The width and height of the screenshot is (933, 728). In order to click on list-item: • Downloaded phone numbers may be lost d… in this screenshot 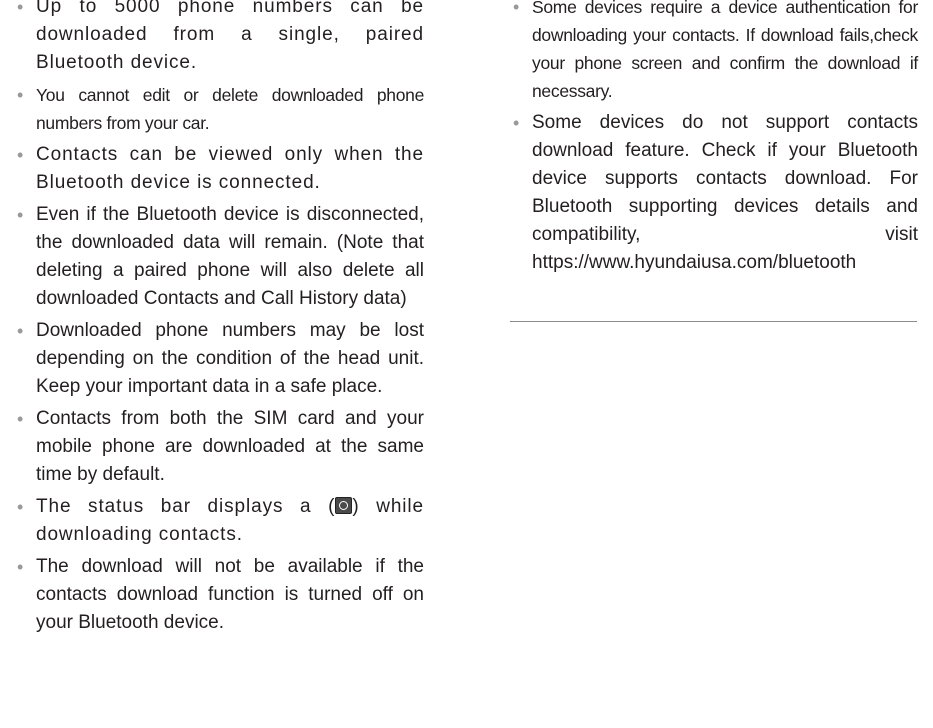, I will do `click(219, 359)`.